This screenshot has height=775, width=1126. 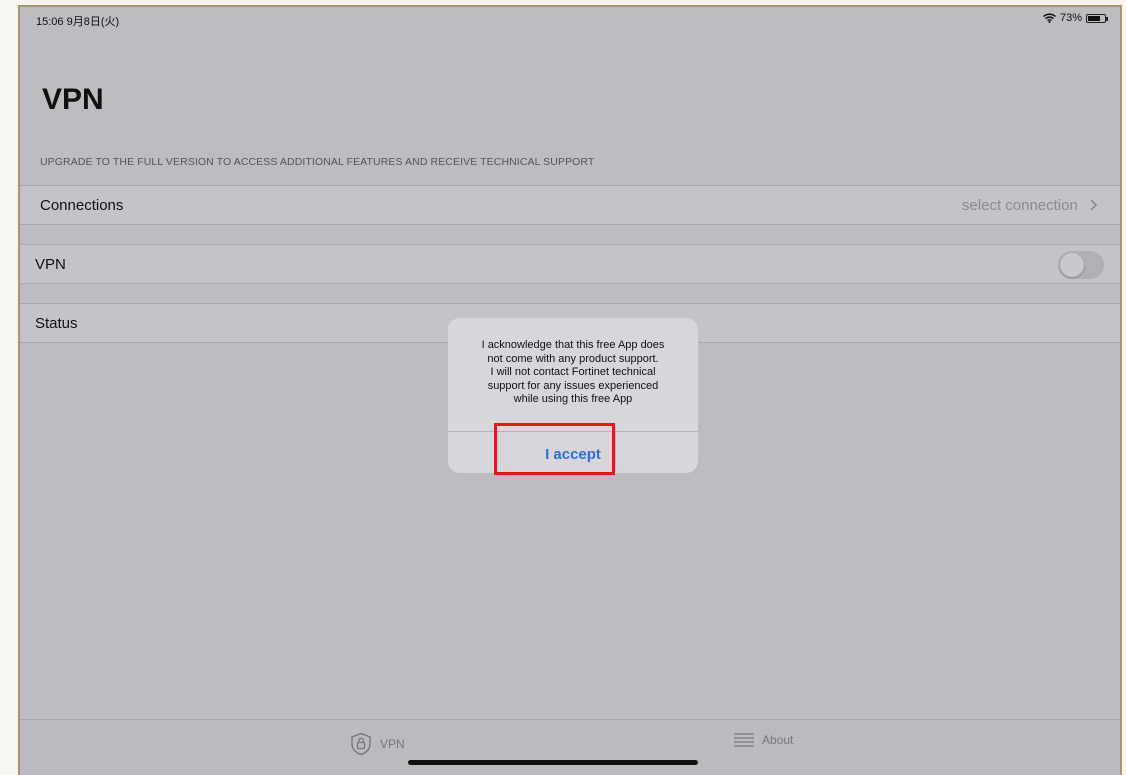 I want to click on tab-about: About, so click(x=763, y=740).